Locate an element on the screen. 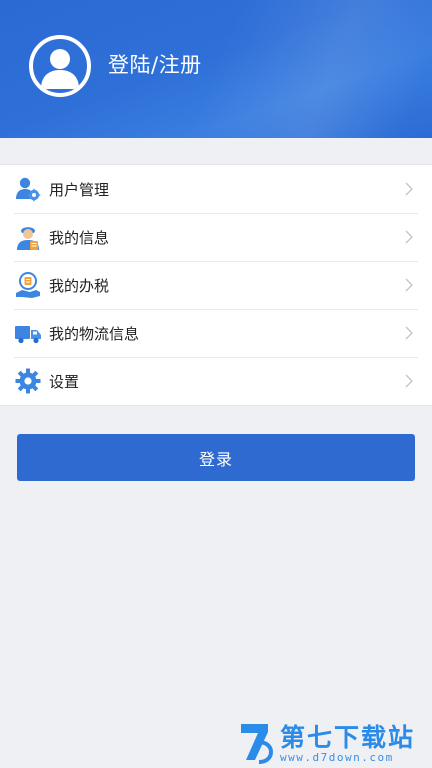 The image size is (432, 768). menu-item-settings: 设置 is located at coordinates (216, 381).